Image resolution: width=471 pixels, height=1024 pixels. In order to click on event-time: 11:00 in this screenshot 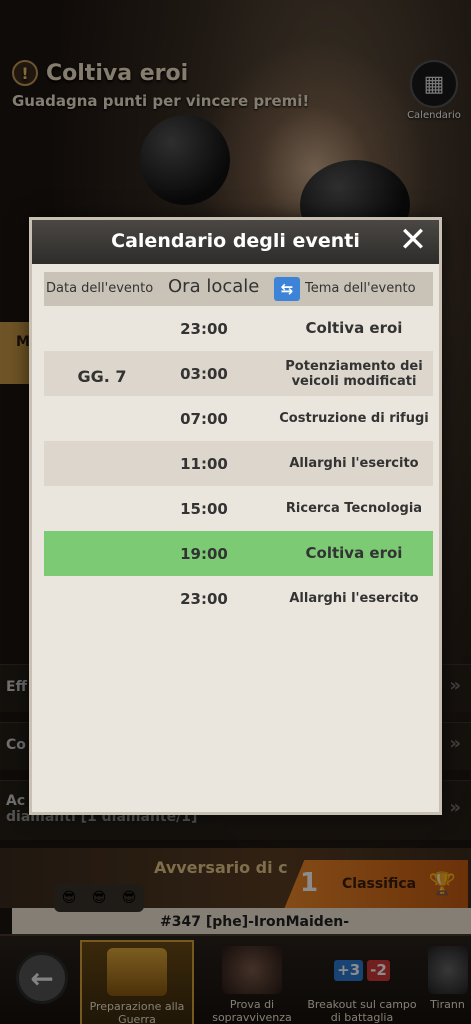, I will do `click(204, 464)`.